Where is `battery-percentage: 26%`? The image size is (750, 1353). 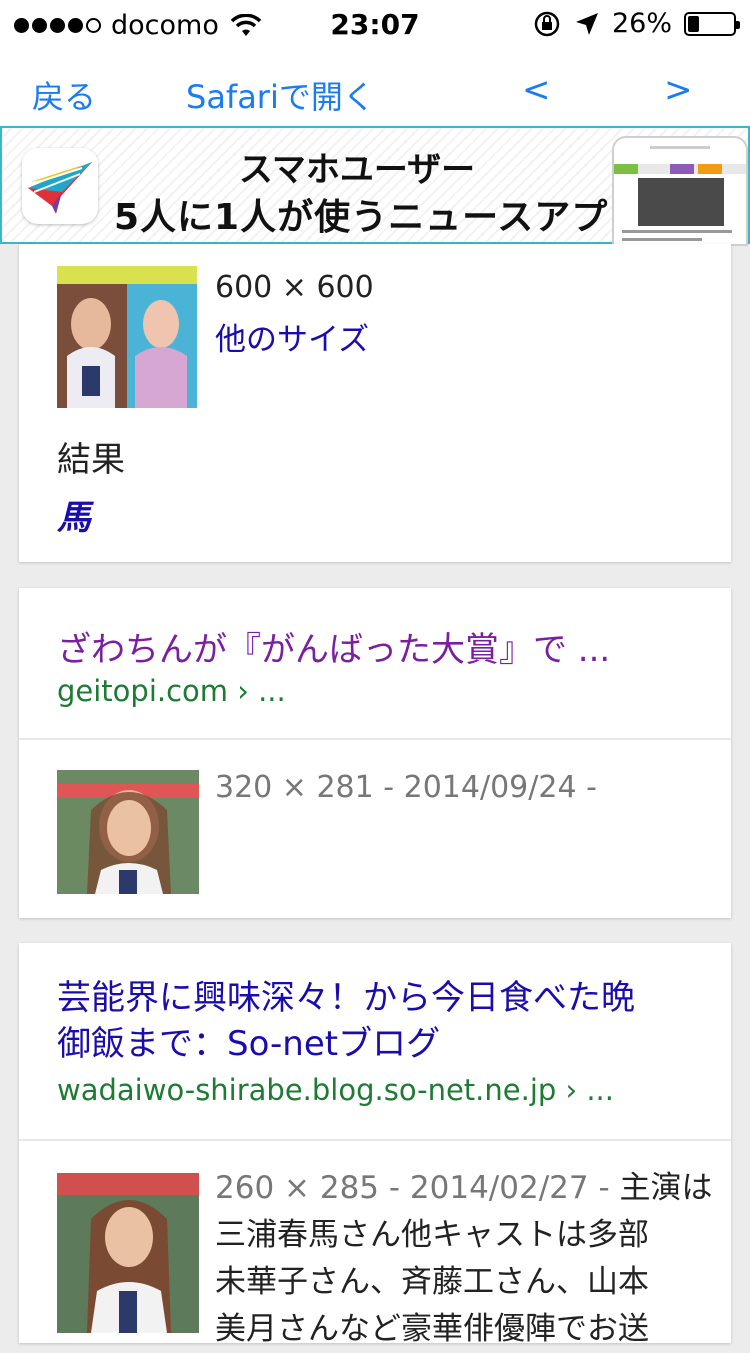 battery-percentage: 26% is located at coordinates (641, 23).